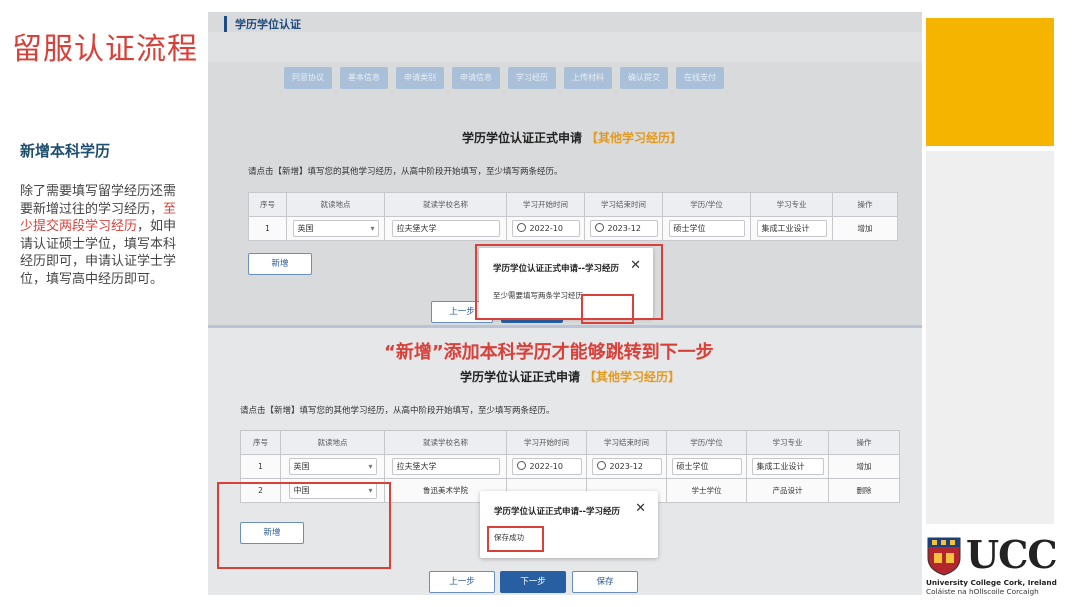 The width and height of the screenshot is (1080, 607). I want to click on step-5: 学习经历, so click(532, 78).